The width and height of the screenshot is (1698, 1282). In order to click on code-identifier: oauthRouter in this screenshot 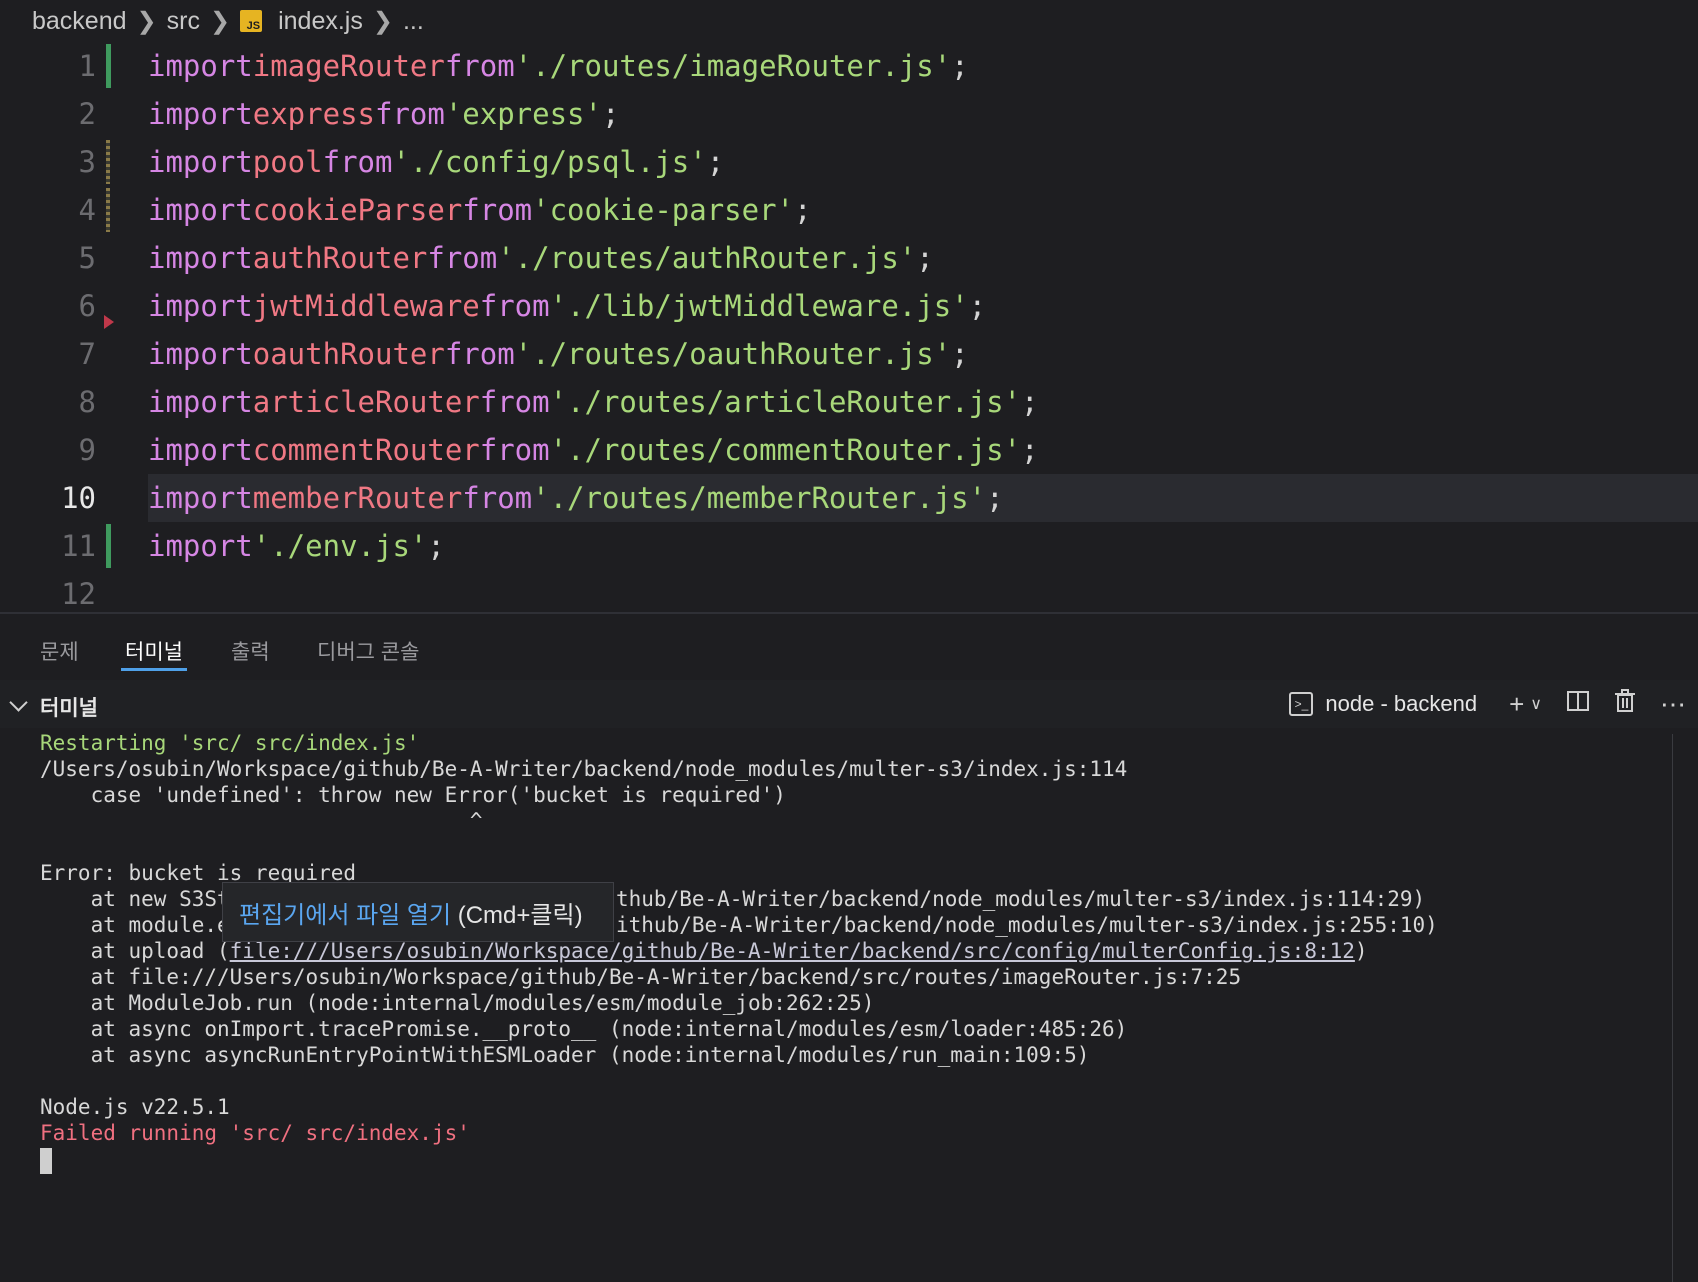, I will do `click(348, 354)`.